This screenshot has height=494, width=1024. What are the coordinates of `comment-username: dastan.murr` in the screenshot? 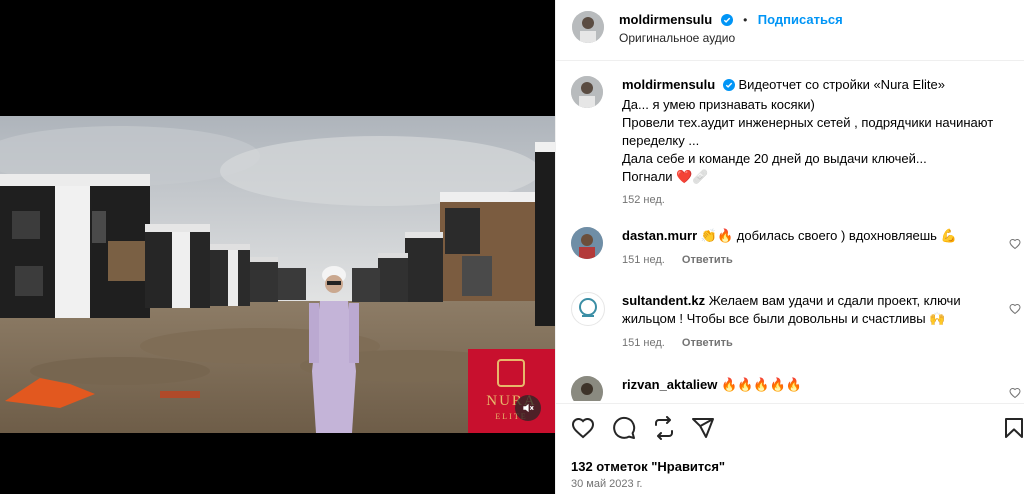 It's located at (659, 235).